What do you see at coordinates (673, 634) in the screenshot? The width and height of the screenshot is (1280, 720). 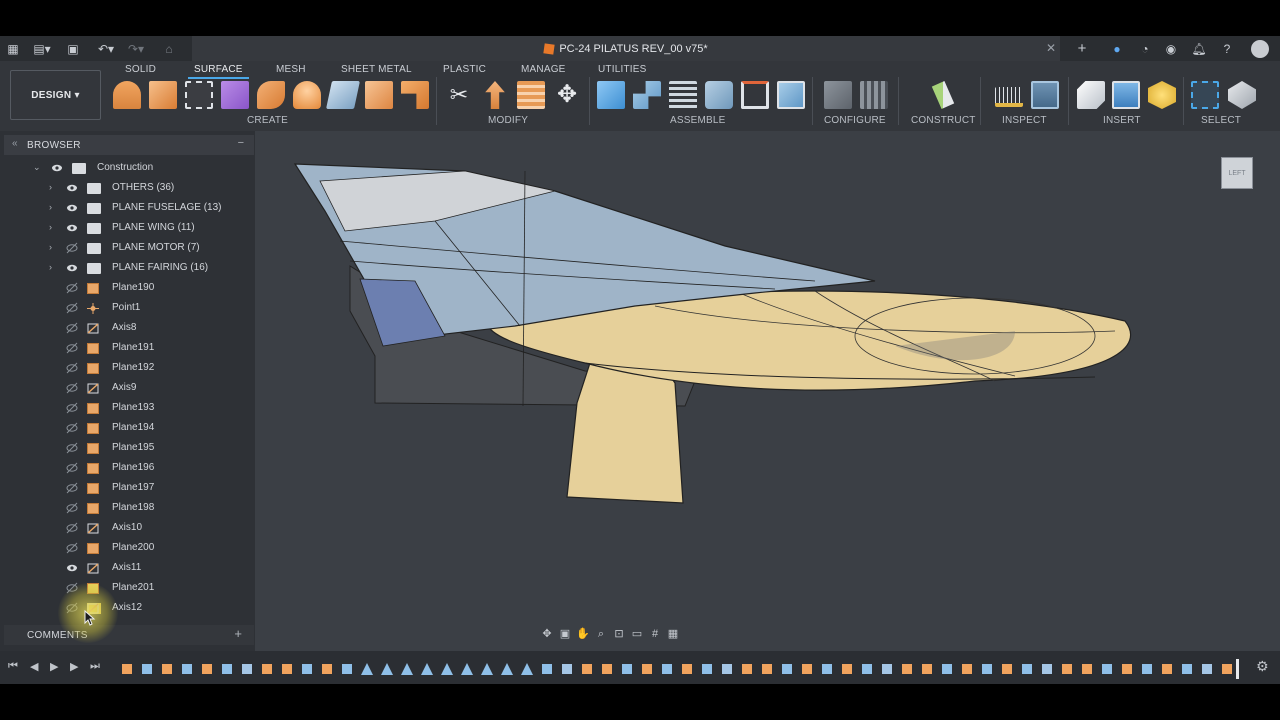 I see `viewports-icon: ▦` at bounding box center [673, 634].